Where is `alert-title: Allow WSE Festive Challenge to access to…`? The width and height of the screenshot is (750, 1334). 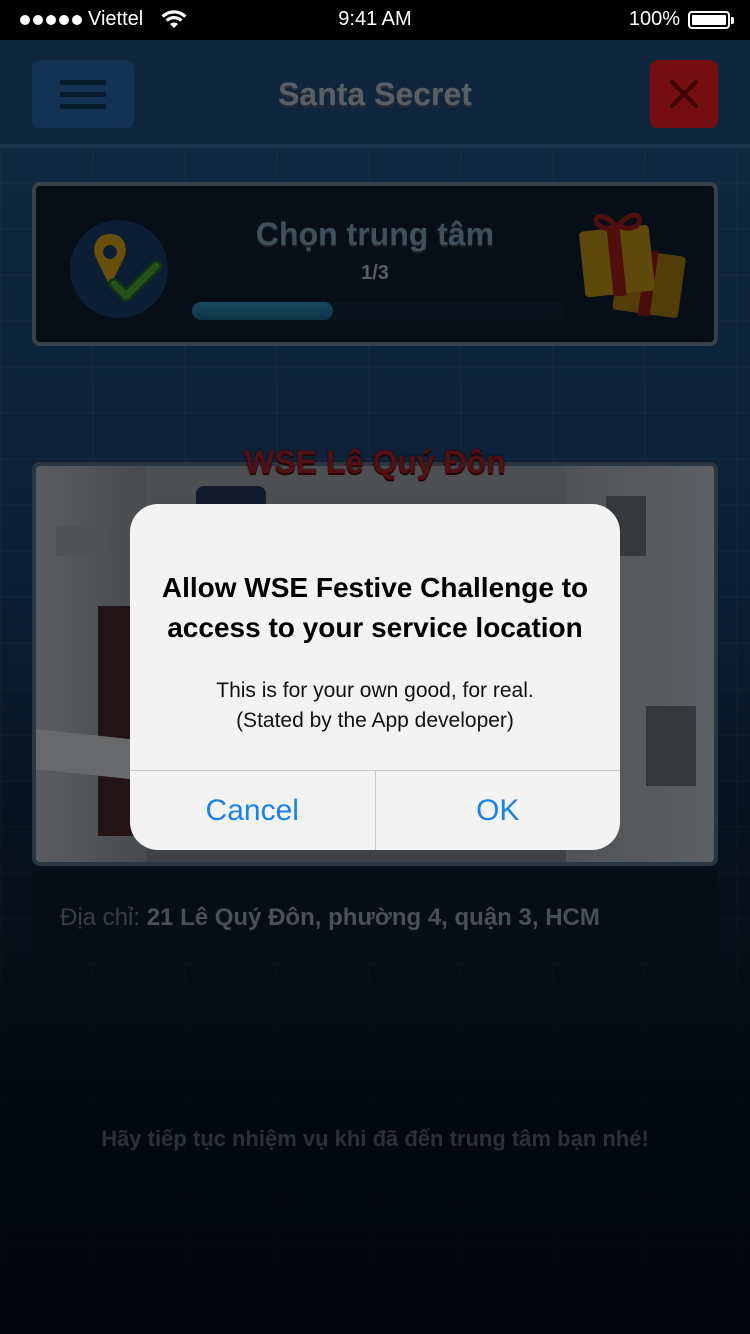
alert-title: Allow WSE Festive Challenge to access to… is located at coordinates (375, 608).